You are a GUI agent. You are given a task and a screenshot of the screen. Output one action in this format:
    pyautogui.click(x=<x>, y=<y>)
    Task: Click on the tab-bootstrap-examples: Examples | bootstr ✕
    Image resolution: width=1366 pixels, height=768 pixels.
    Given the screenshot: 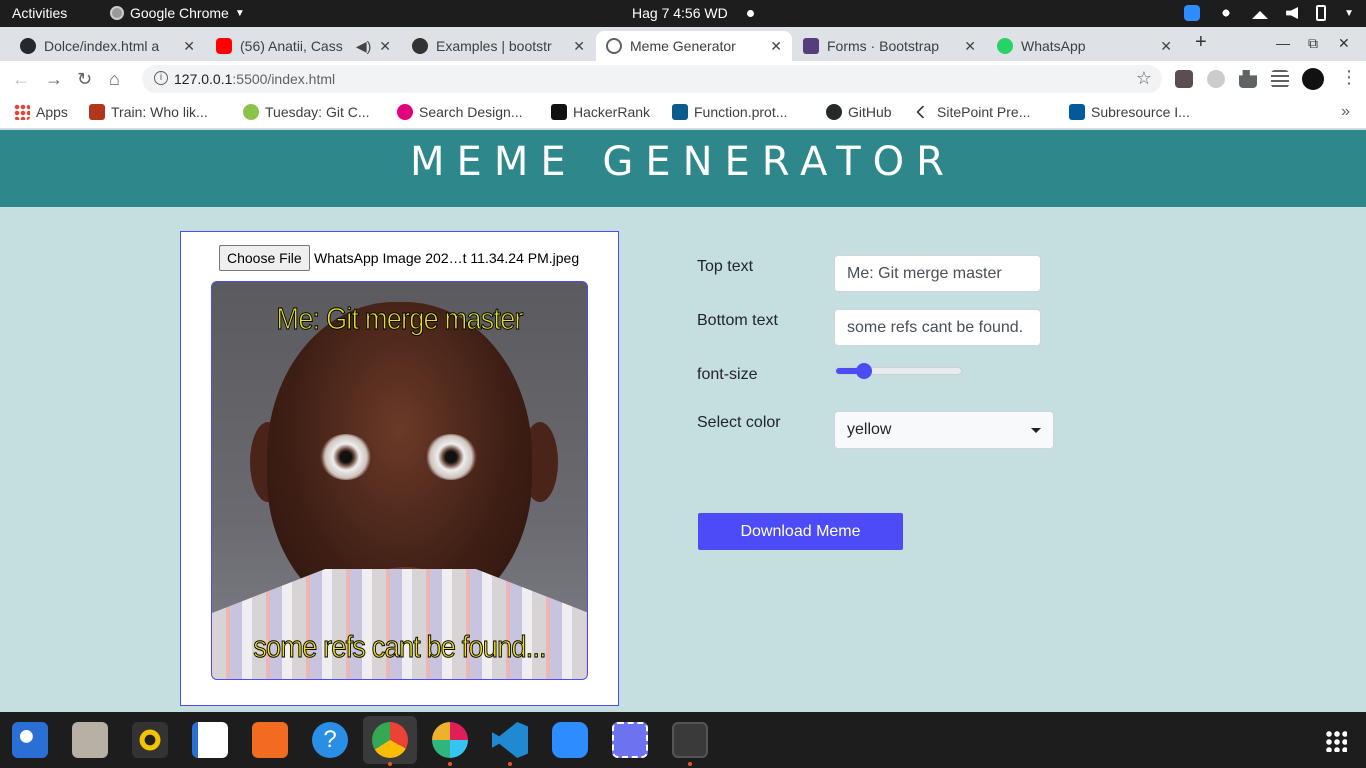 What is the action you would take?
    pyautogui.click(x=498, y=46)
    